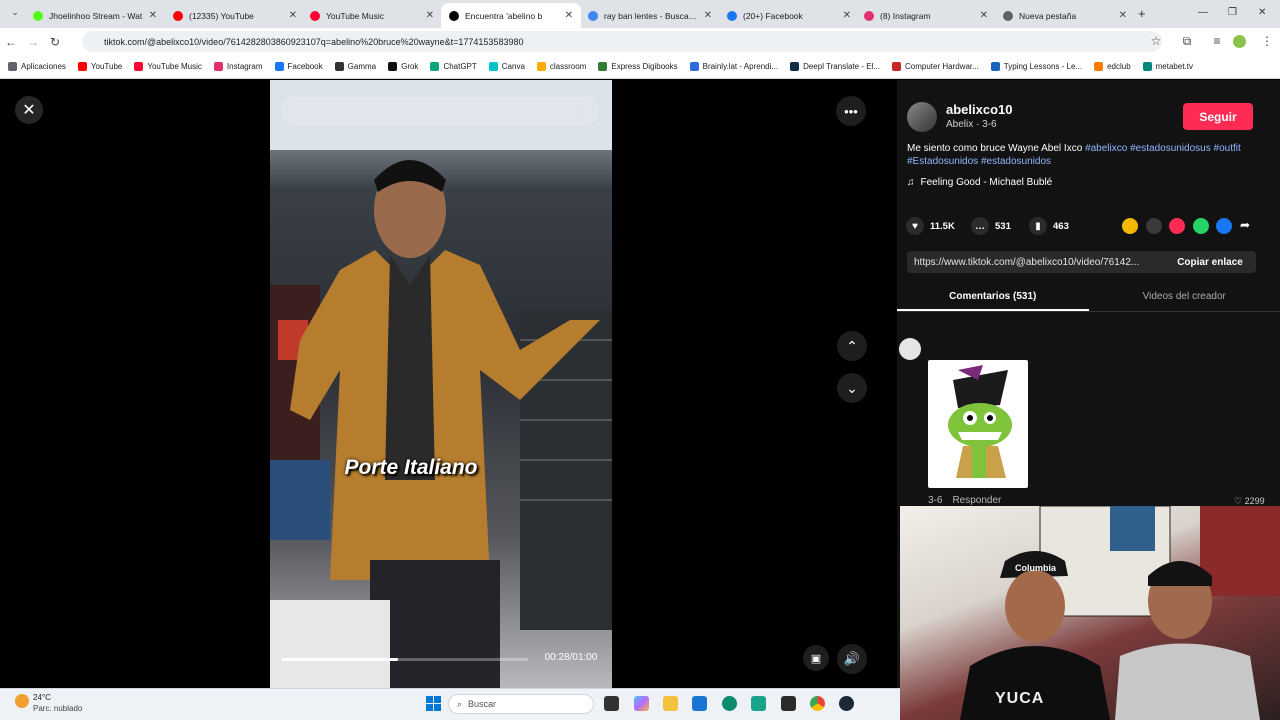 The image size is (1280, 720). What do you see at coordinates (1170, 148) in the screenshot?
I see `hashtag-link: #estadosunidosus` at bounding box center [1170, 148].